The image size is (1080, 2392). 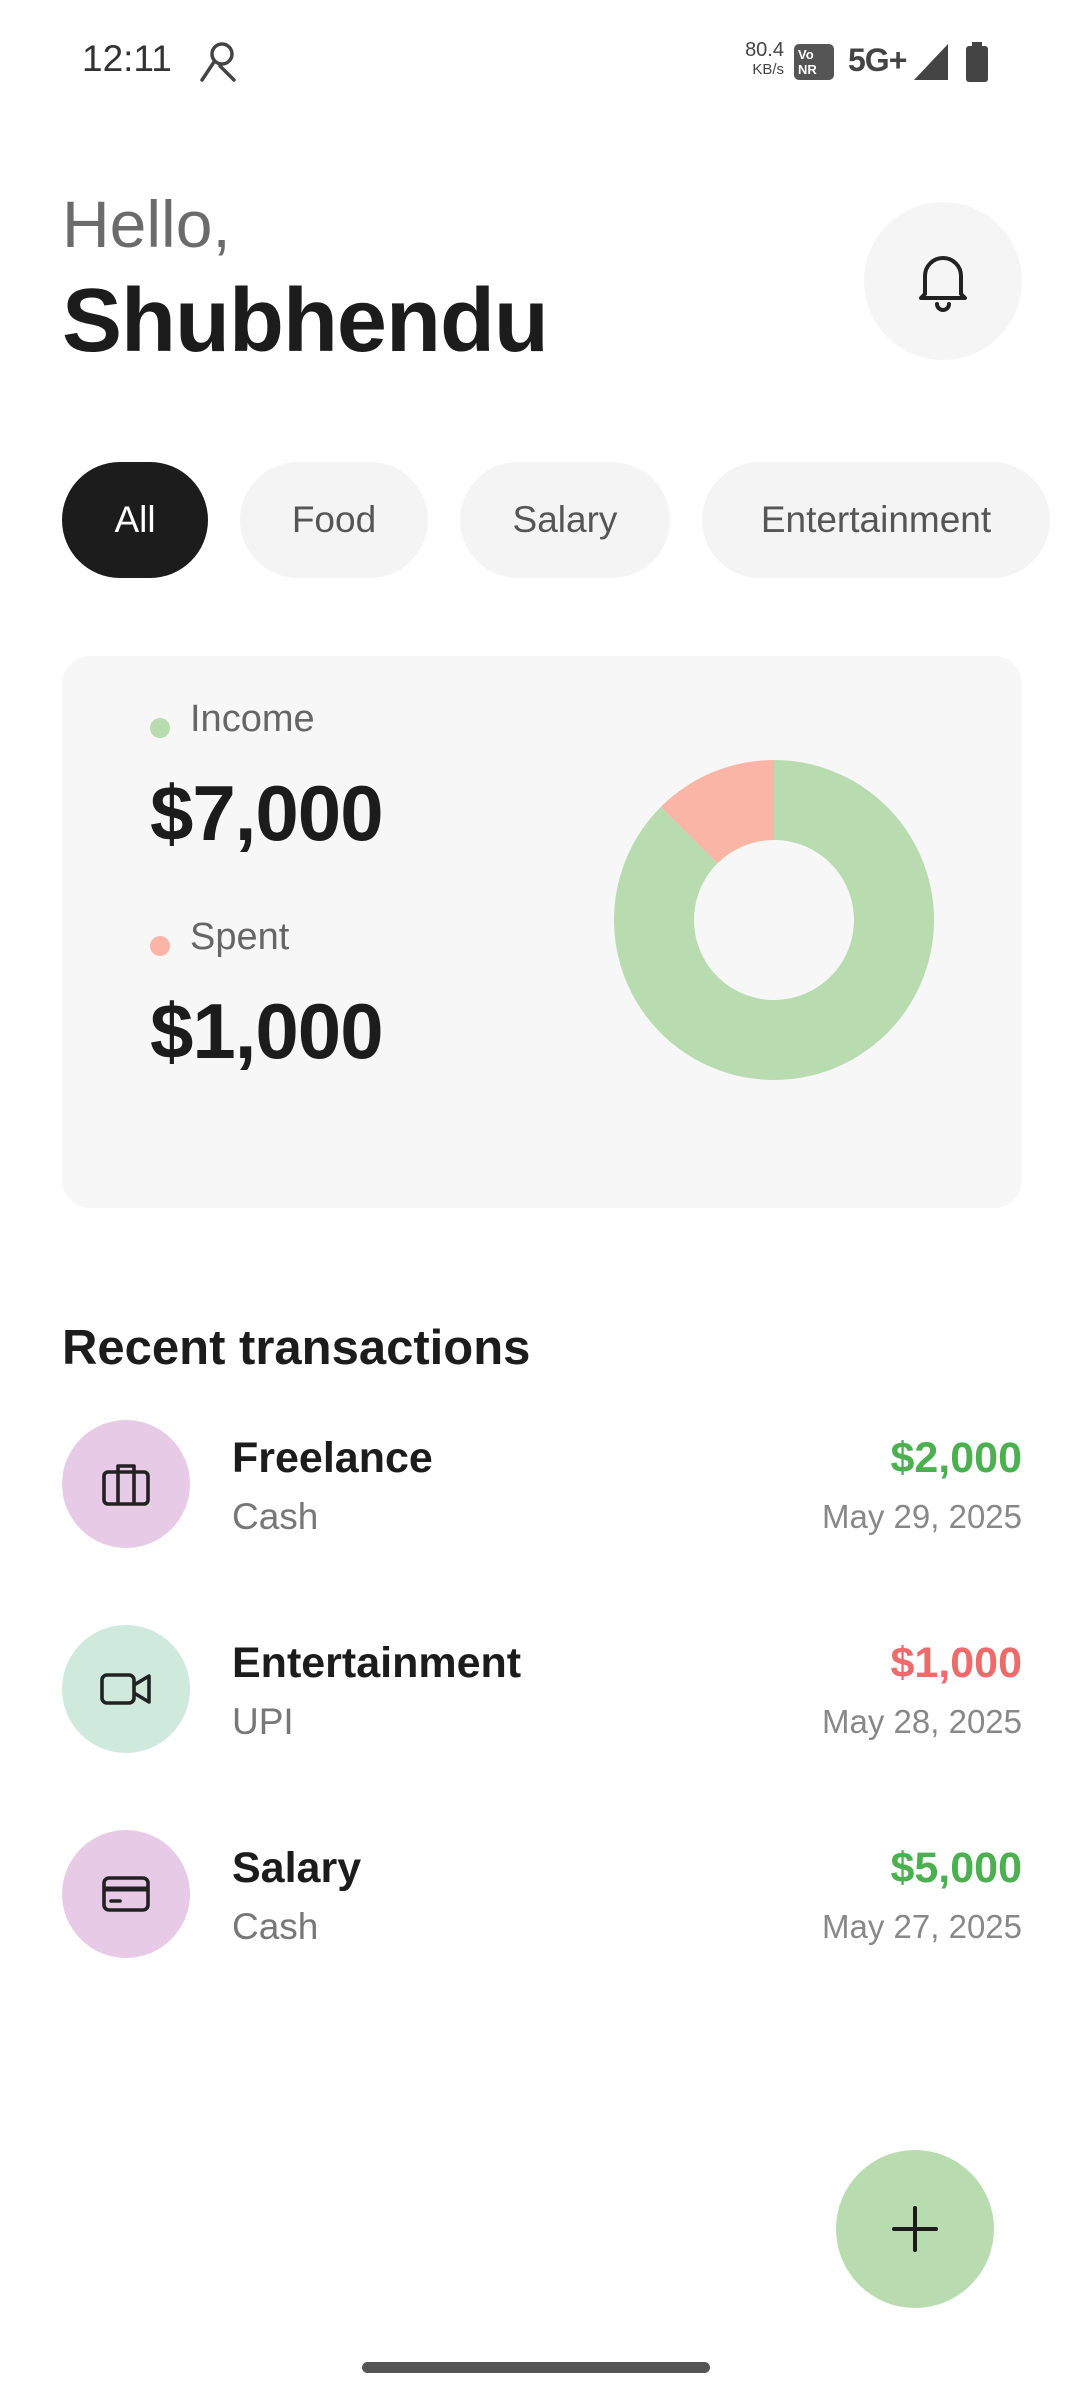 I want to click on status-time: 12:11, so click(x=127, y=58).